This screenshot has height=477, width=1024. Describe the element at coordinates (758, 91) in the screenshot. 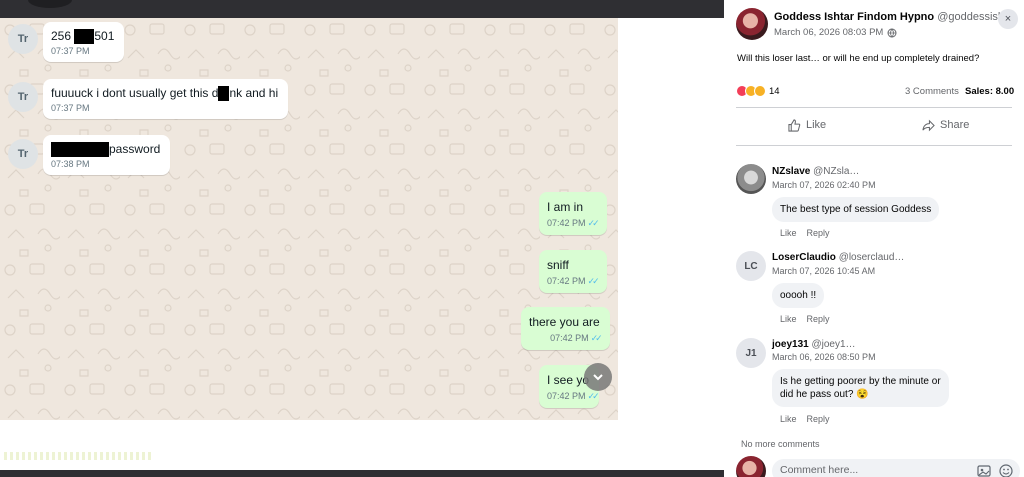

I see `reactions-summary: 14` at that location.